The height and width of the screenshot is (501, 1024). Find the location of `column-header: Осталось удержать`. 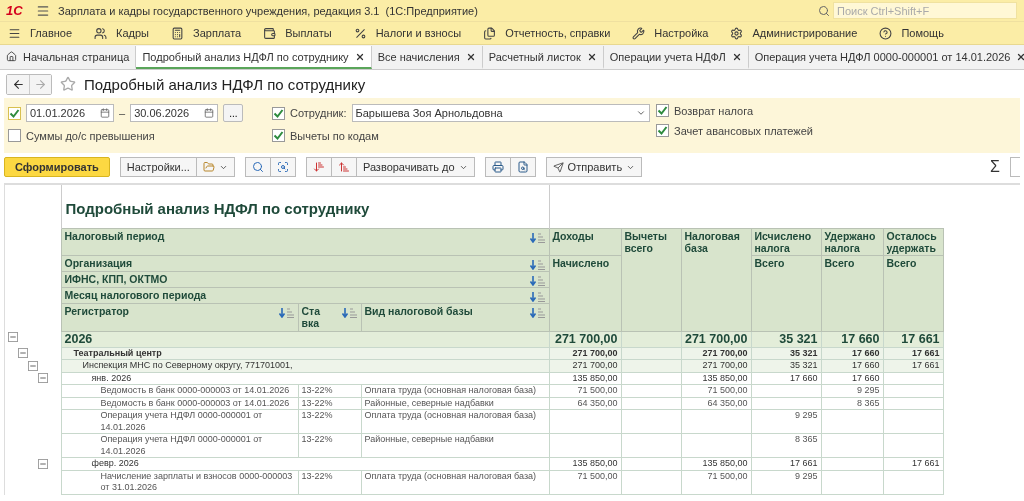

column-header: Осталось удержать is located at coordinates (913, 241).